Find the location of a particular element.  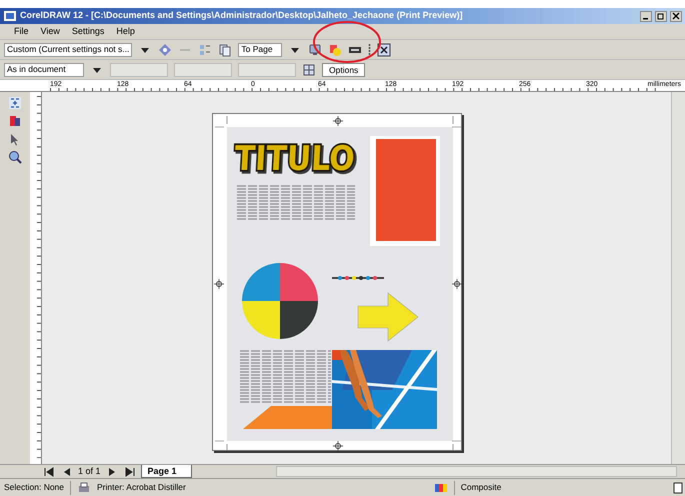

printer-status: Printer: Acrobat Distiller is located at coordinates (141, 487).